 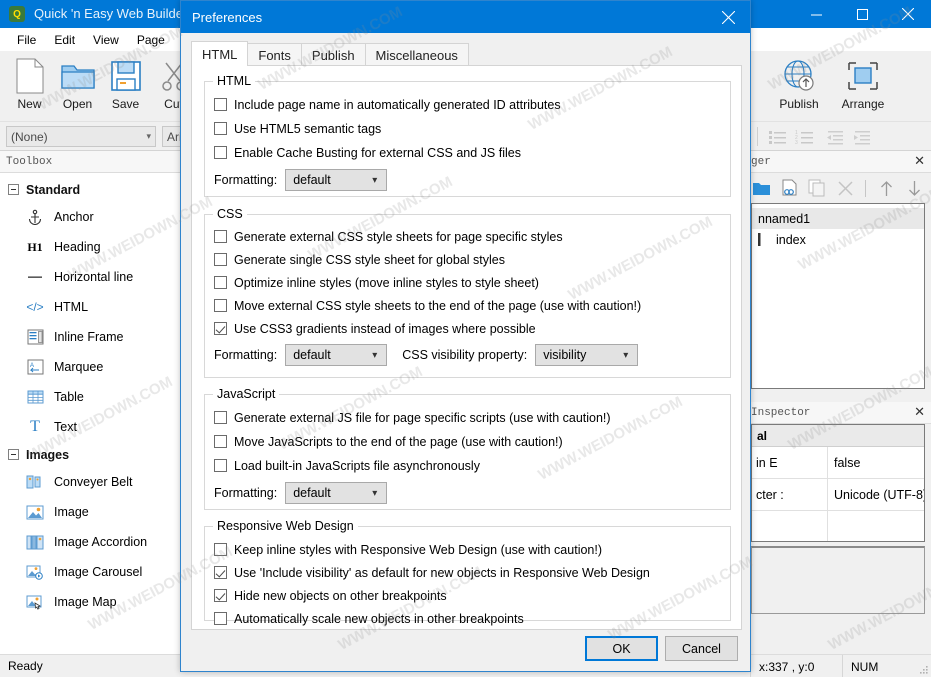 I want to click on page-tree-item-index: index, so click(x=838, y=239).